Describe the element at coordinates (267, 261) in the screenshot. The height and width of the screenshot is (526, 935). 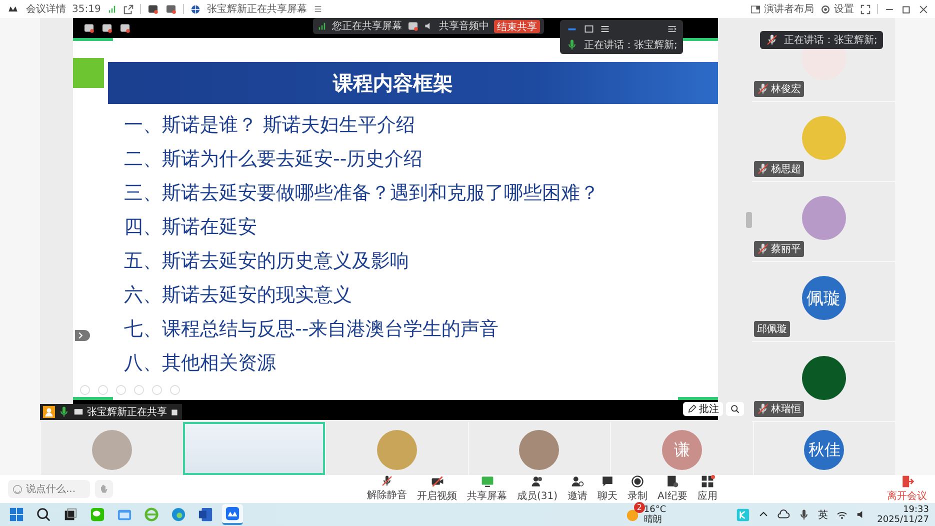
I see `slide-list-item: 五、斯诺去延安的历史意义及影响` at that location.